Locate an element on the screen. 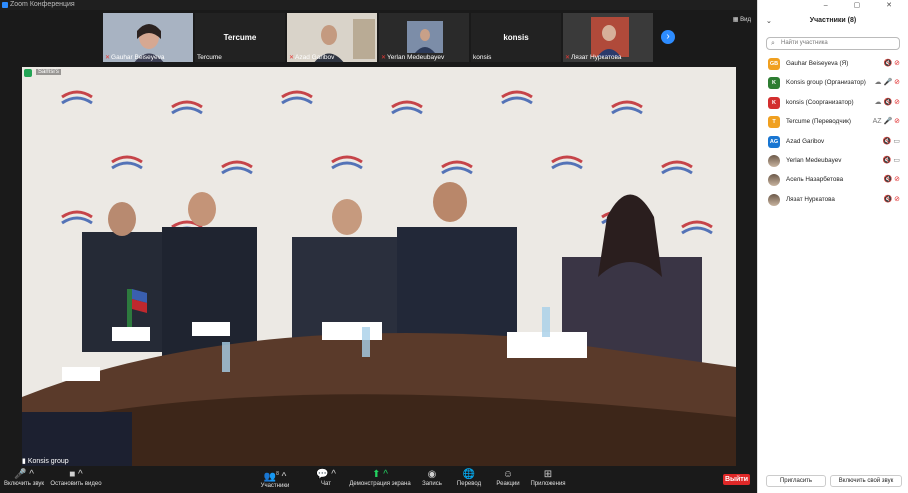  window-title: Zoom Конференция is located at coordinates (42, 4).